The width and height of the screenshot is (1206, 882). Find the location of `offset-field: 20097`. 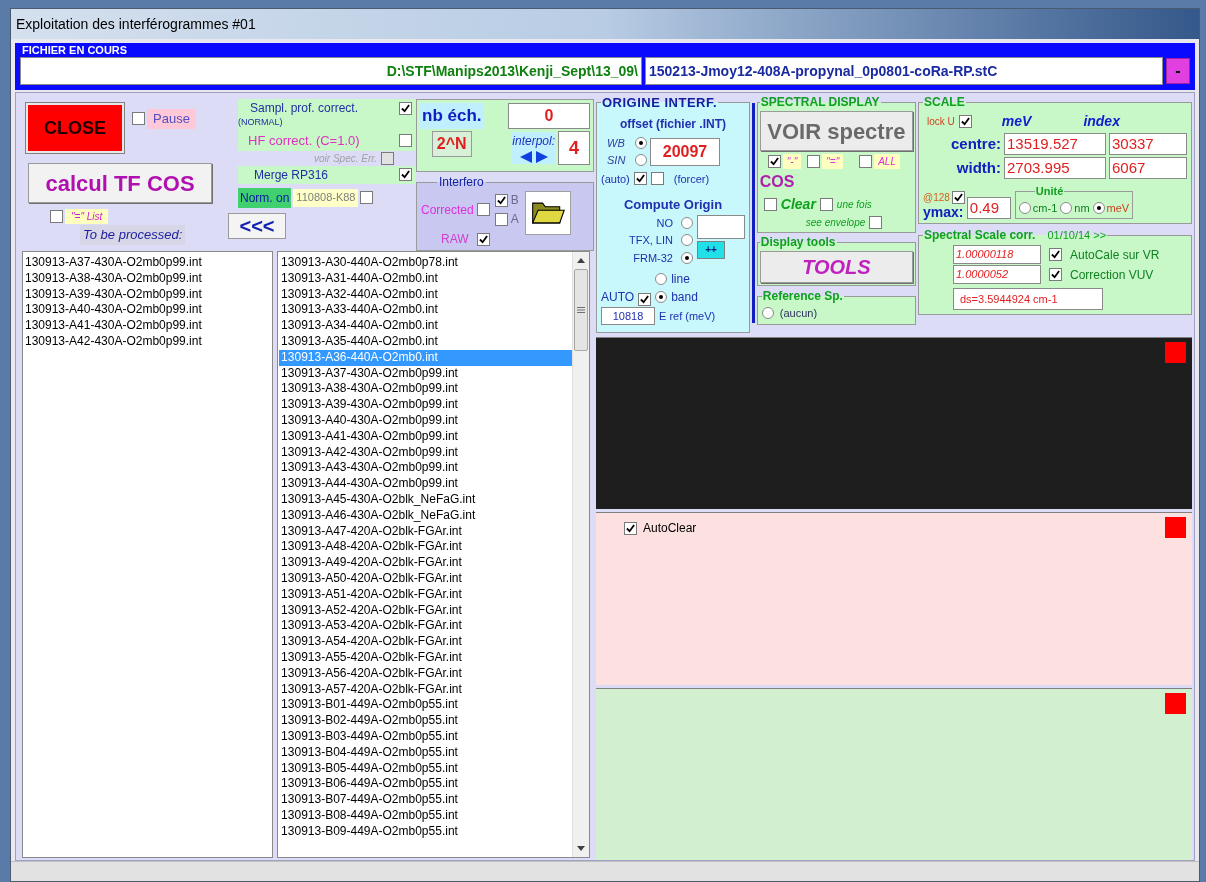

offset-field: 20097 is located at coordinates (685, 151).